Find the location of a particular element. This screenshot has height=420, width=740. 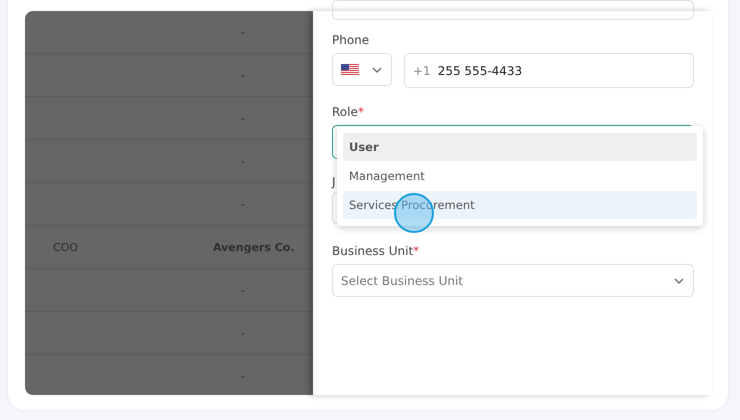

field-label: Phone is located at coordinates (351, 40).